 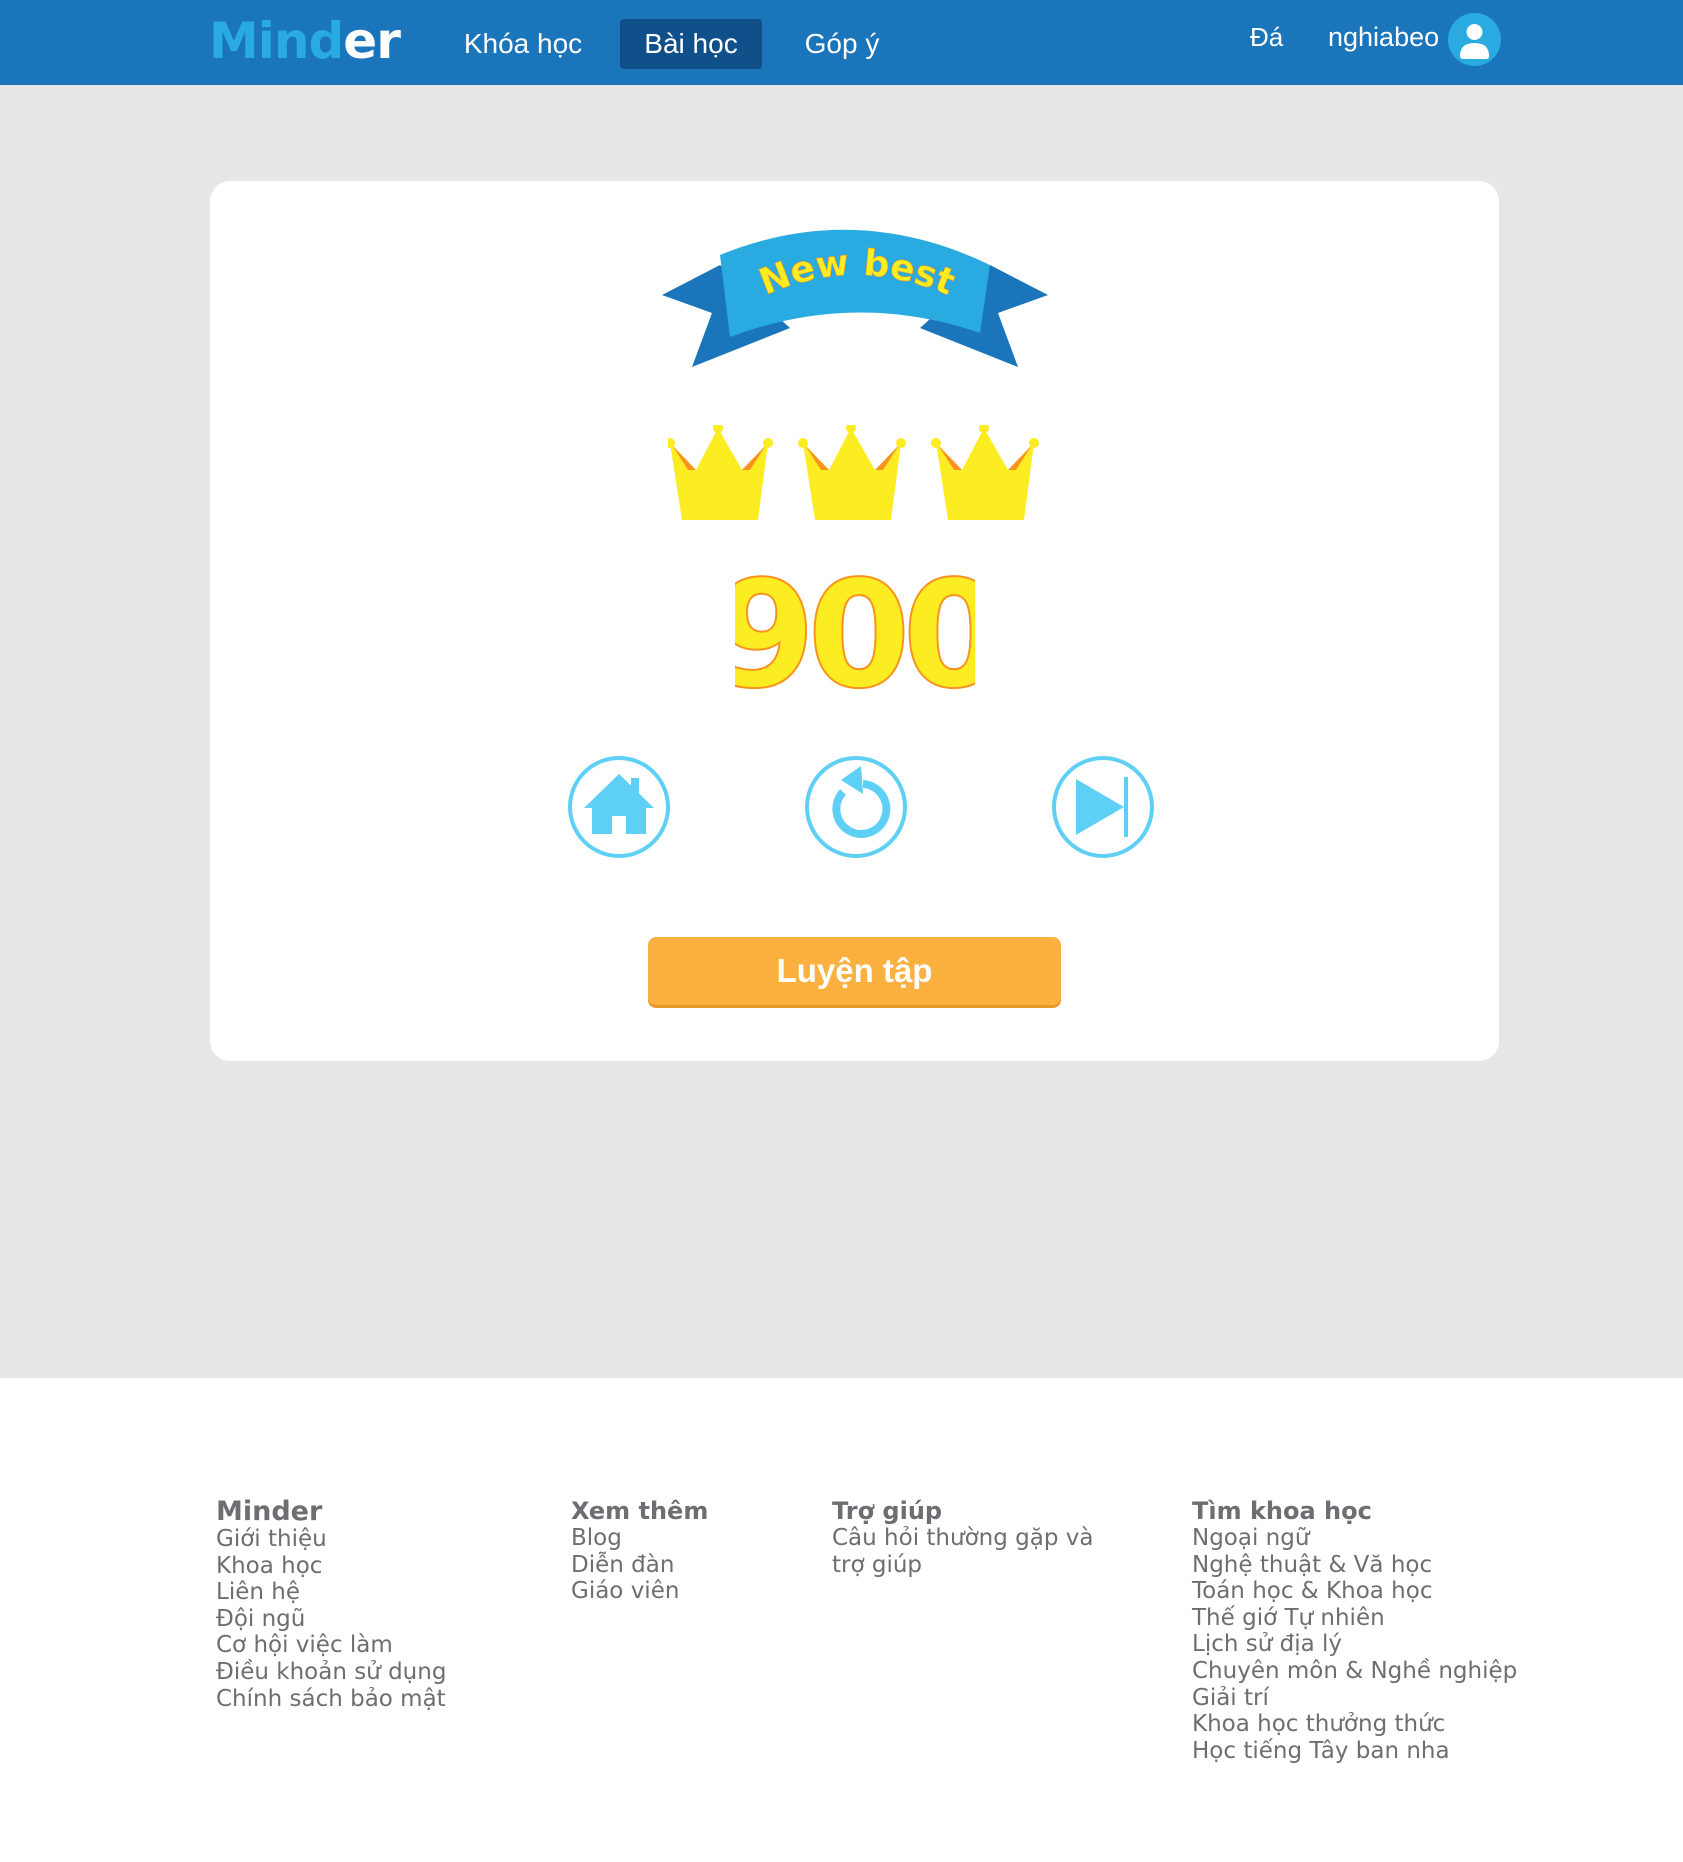 What do you see at coordinates (1354, 1671) in the screenshot?
I see `footer-link: Chuyên môn & Nghề nghiệp` at bounding box center [1354, 1671].